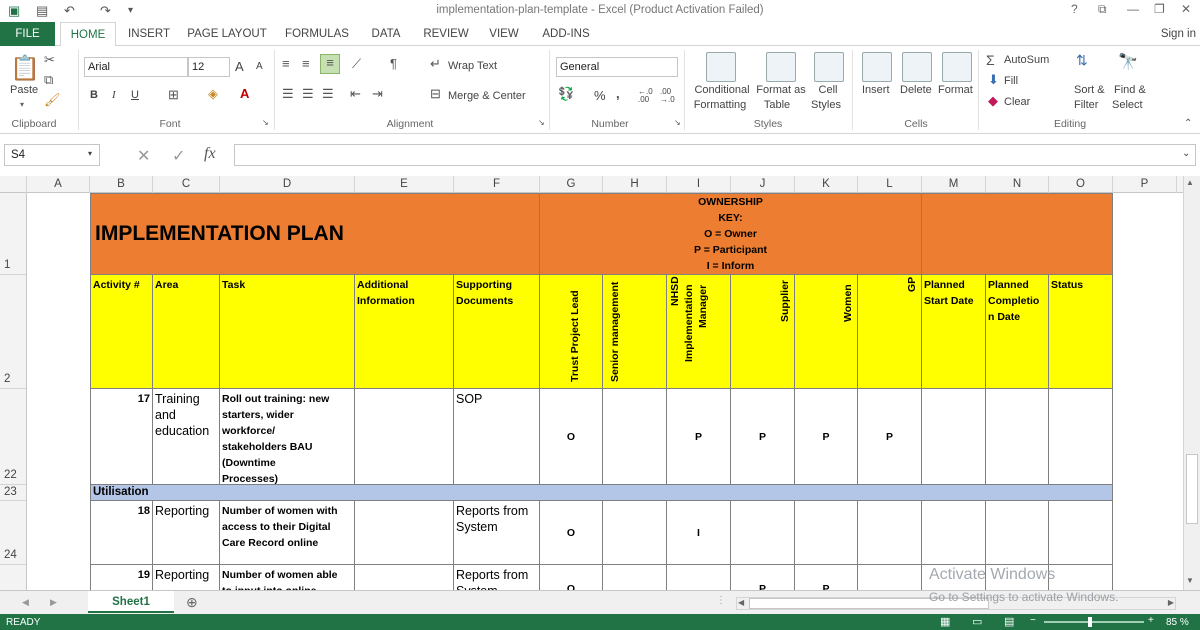  I want to click on scroll-left-icon: ◀, so click(741, 602).